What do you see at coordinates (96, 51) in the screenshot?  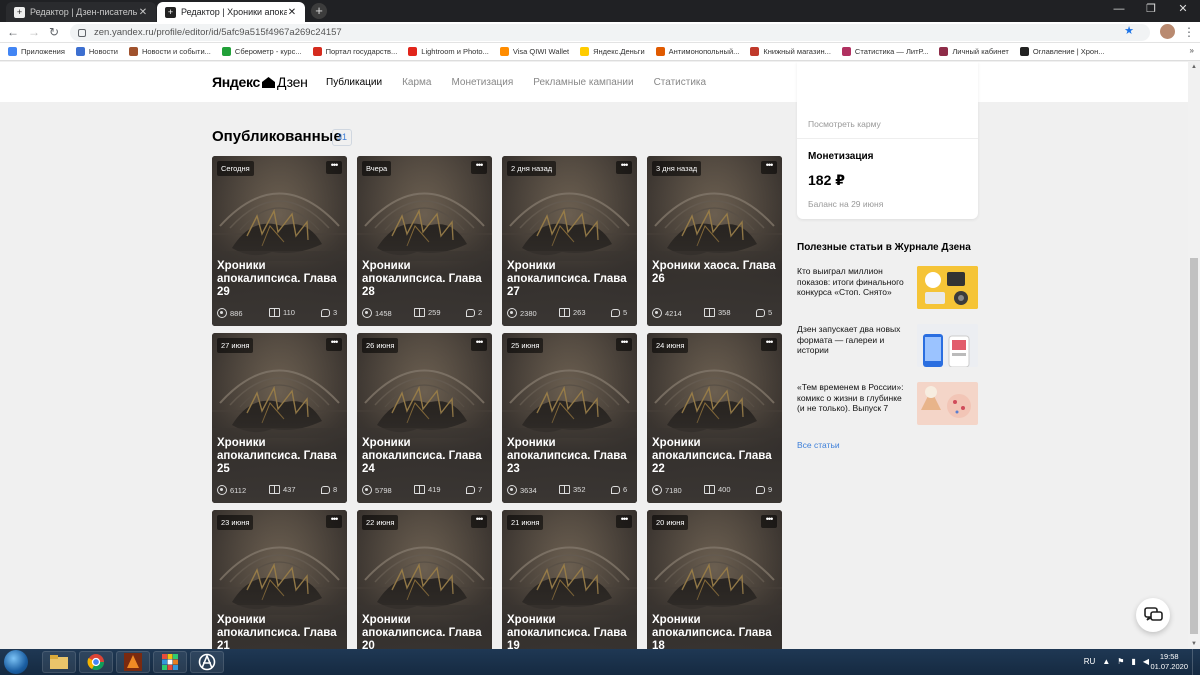 I see `bookmark-item: Новости` at bounding box center [96, 51].